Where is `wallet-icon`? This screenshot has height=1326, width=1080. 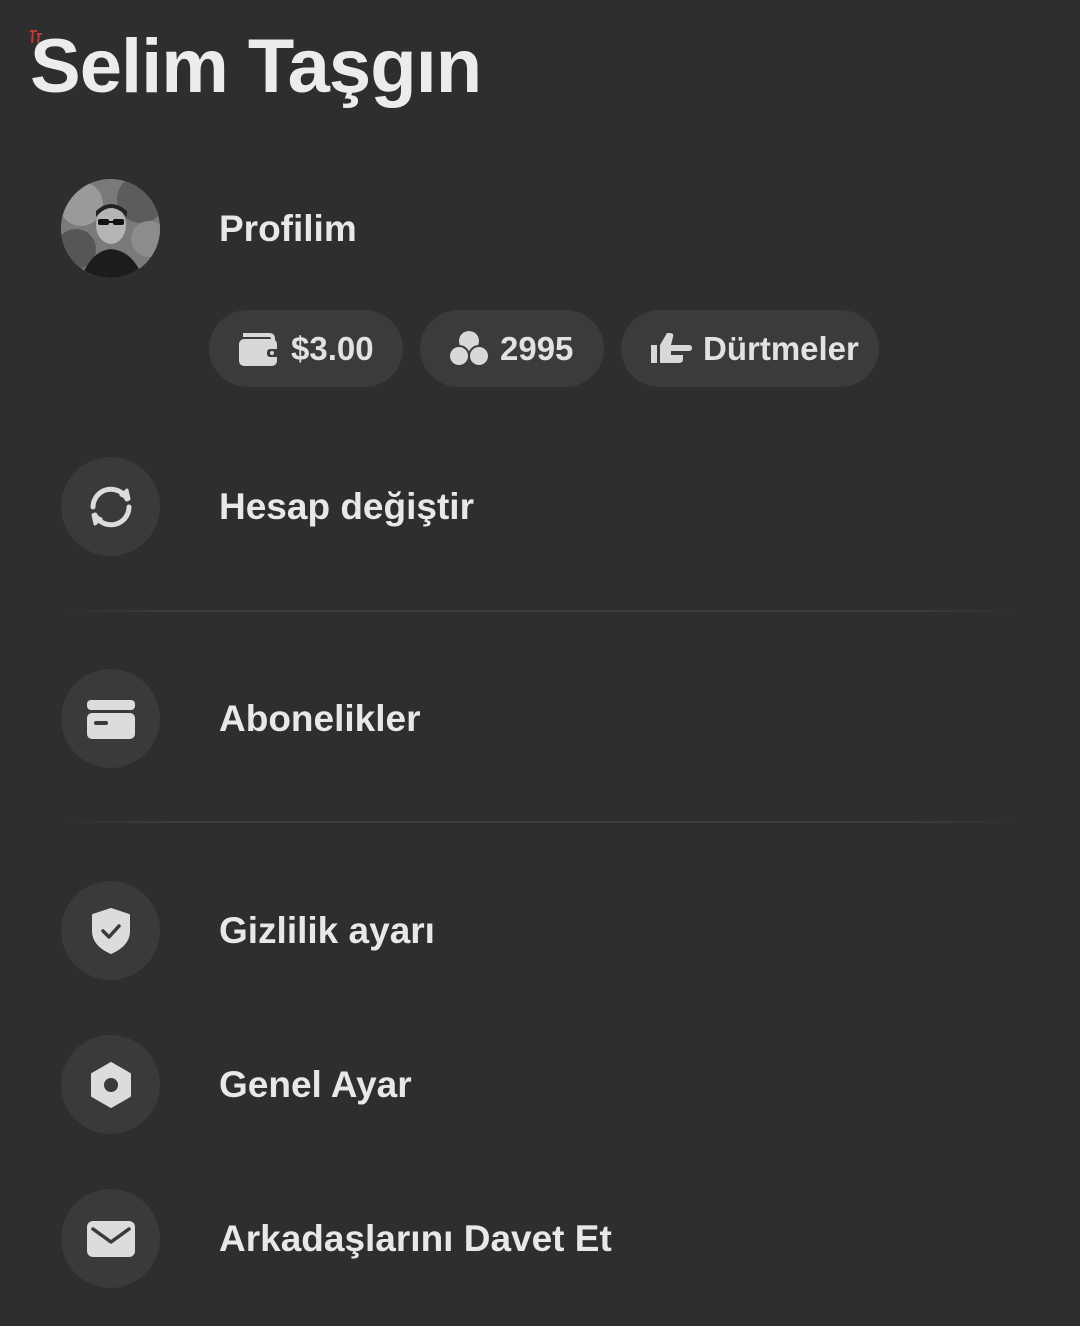
wallet-icon is located at coordinates (259, 349).